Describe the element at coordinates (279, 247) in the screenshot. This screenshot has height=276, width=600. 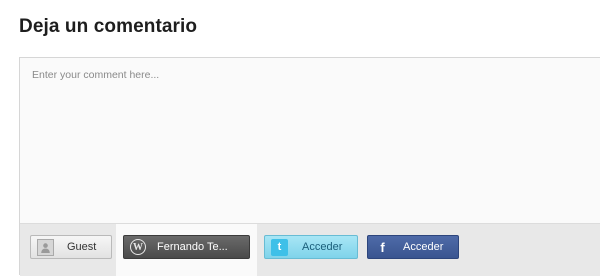
I see `twitter-logo-icon: t` at that location.